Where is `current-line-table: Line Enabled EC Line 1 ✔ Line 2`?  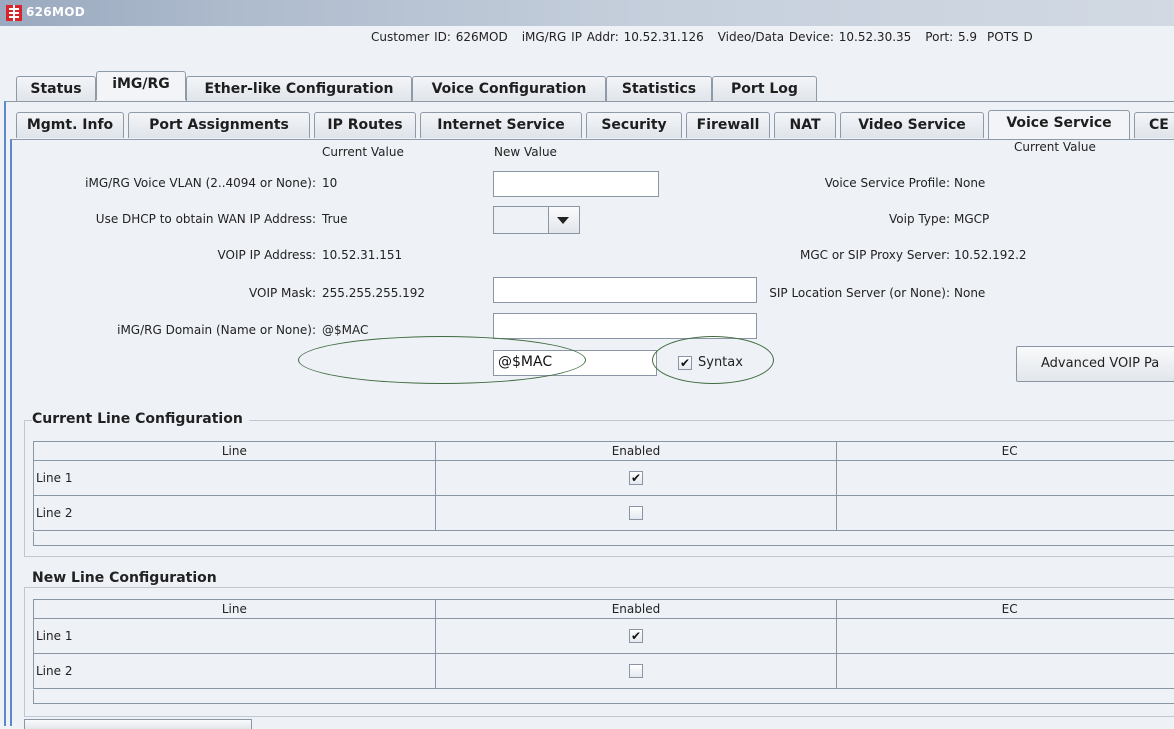 current-line-table: Line Enabled EC Line 1 ✔ Line 2 is located at coordinates (603, 486).